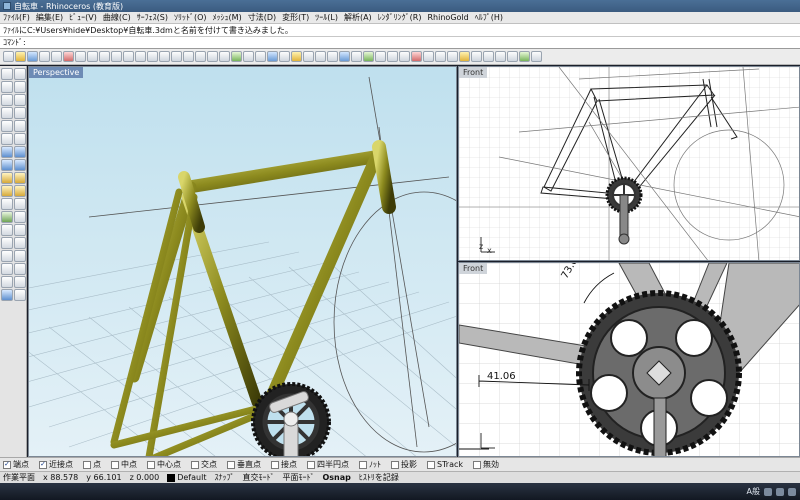 The image size is (800, 500). What do you see at coordinates (284, 464) in the screenshot?
I see `osnap-tangent: 接点` at bounding box center [284, 464].